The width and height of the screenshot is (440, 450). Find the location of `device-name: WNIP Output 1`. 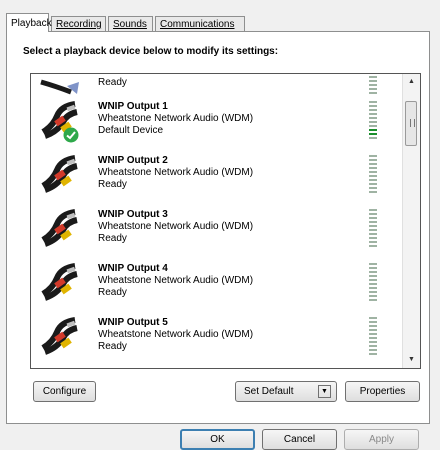

device-name: WNIP Output 1 is located at coordinates (133, 106).